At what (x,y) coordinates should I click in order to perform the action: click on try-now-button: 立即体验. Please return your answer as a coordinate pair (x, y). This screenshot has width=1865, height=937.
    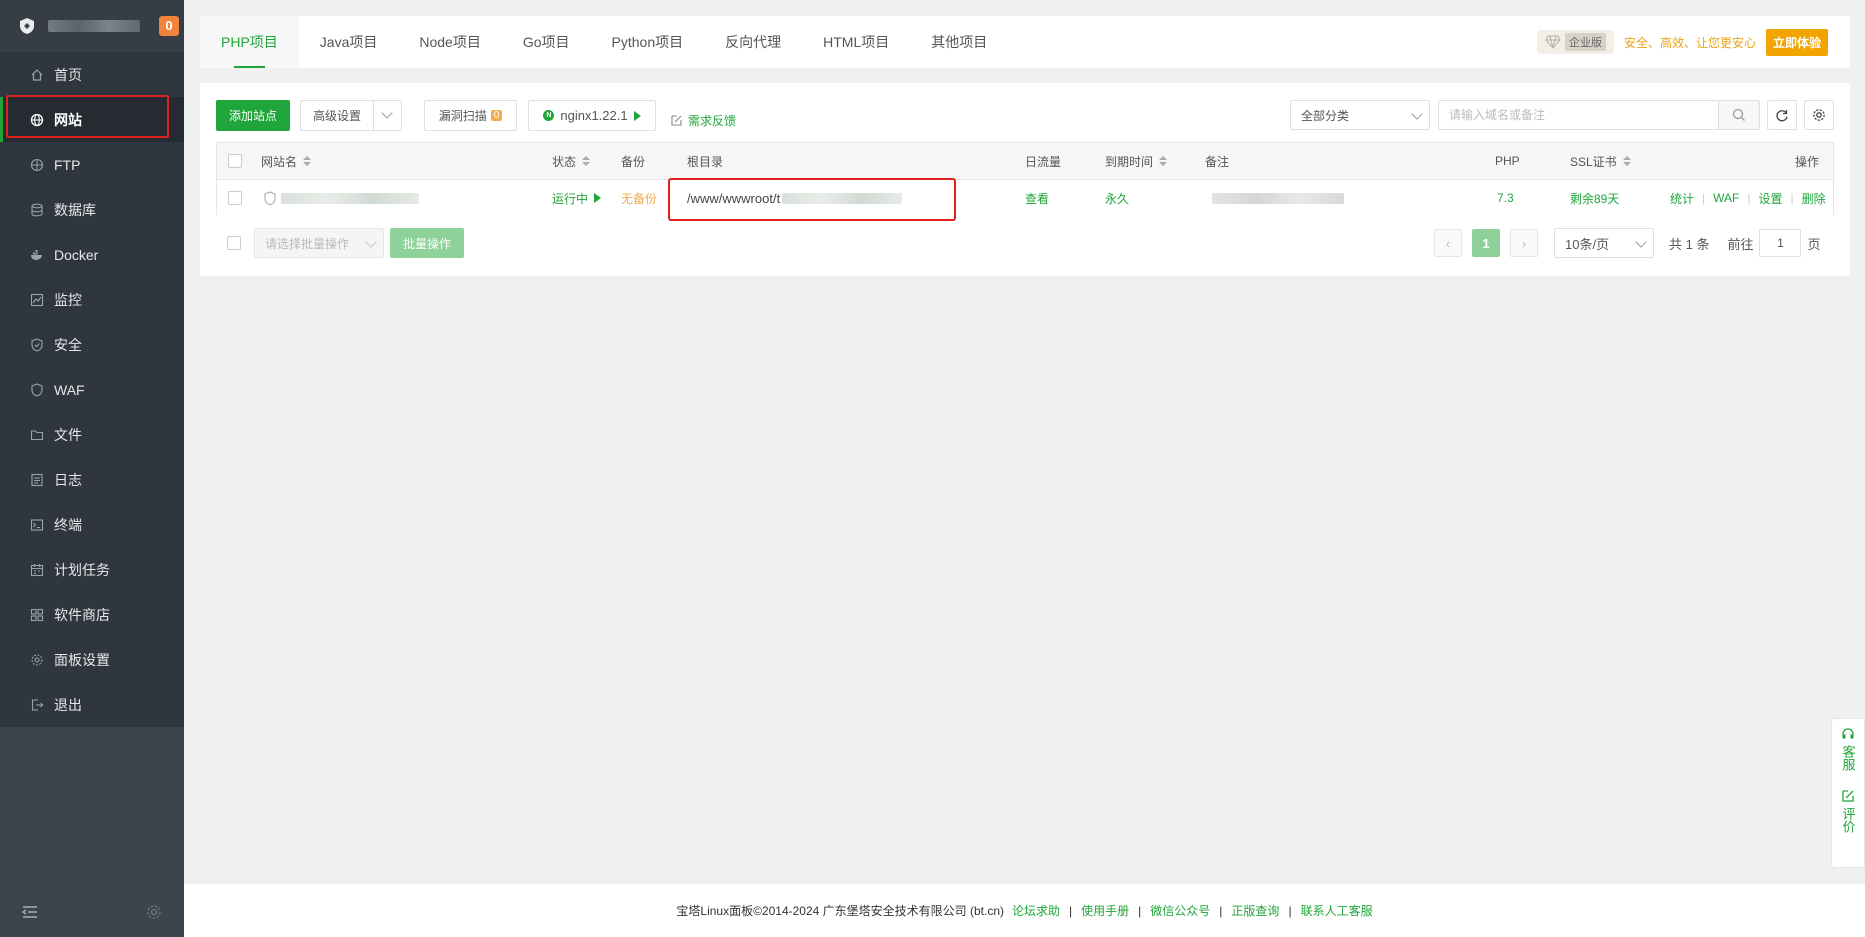
    Looking at the image, I should click on (1796, 42).